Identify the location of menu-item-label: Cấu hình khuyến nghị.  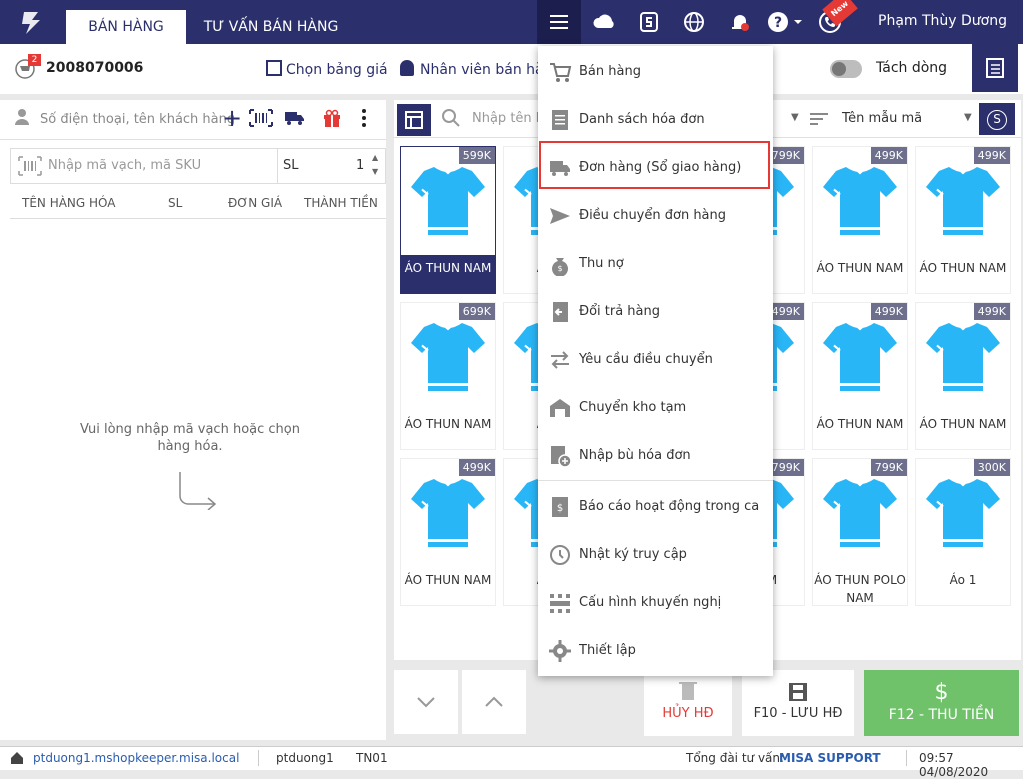
(650, 602).